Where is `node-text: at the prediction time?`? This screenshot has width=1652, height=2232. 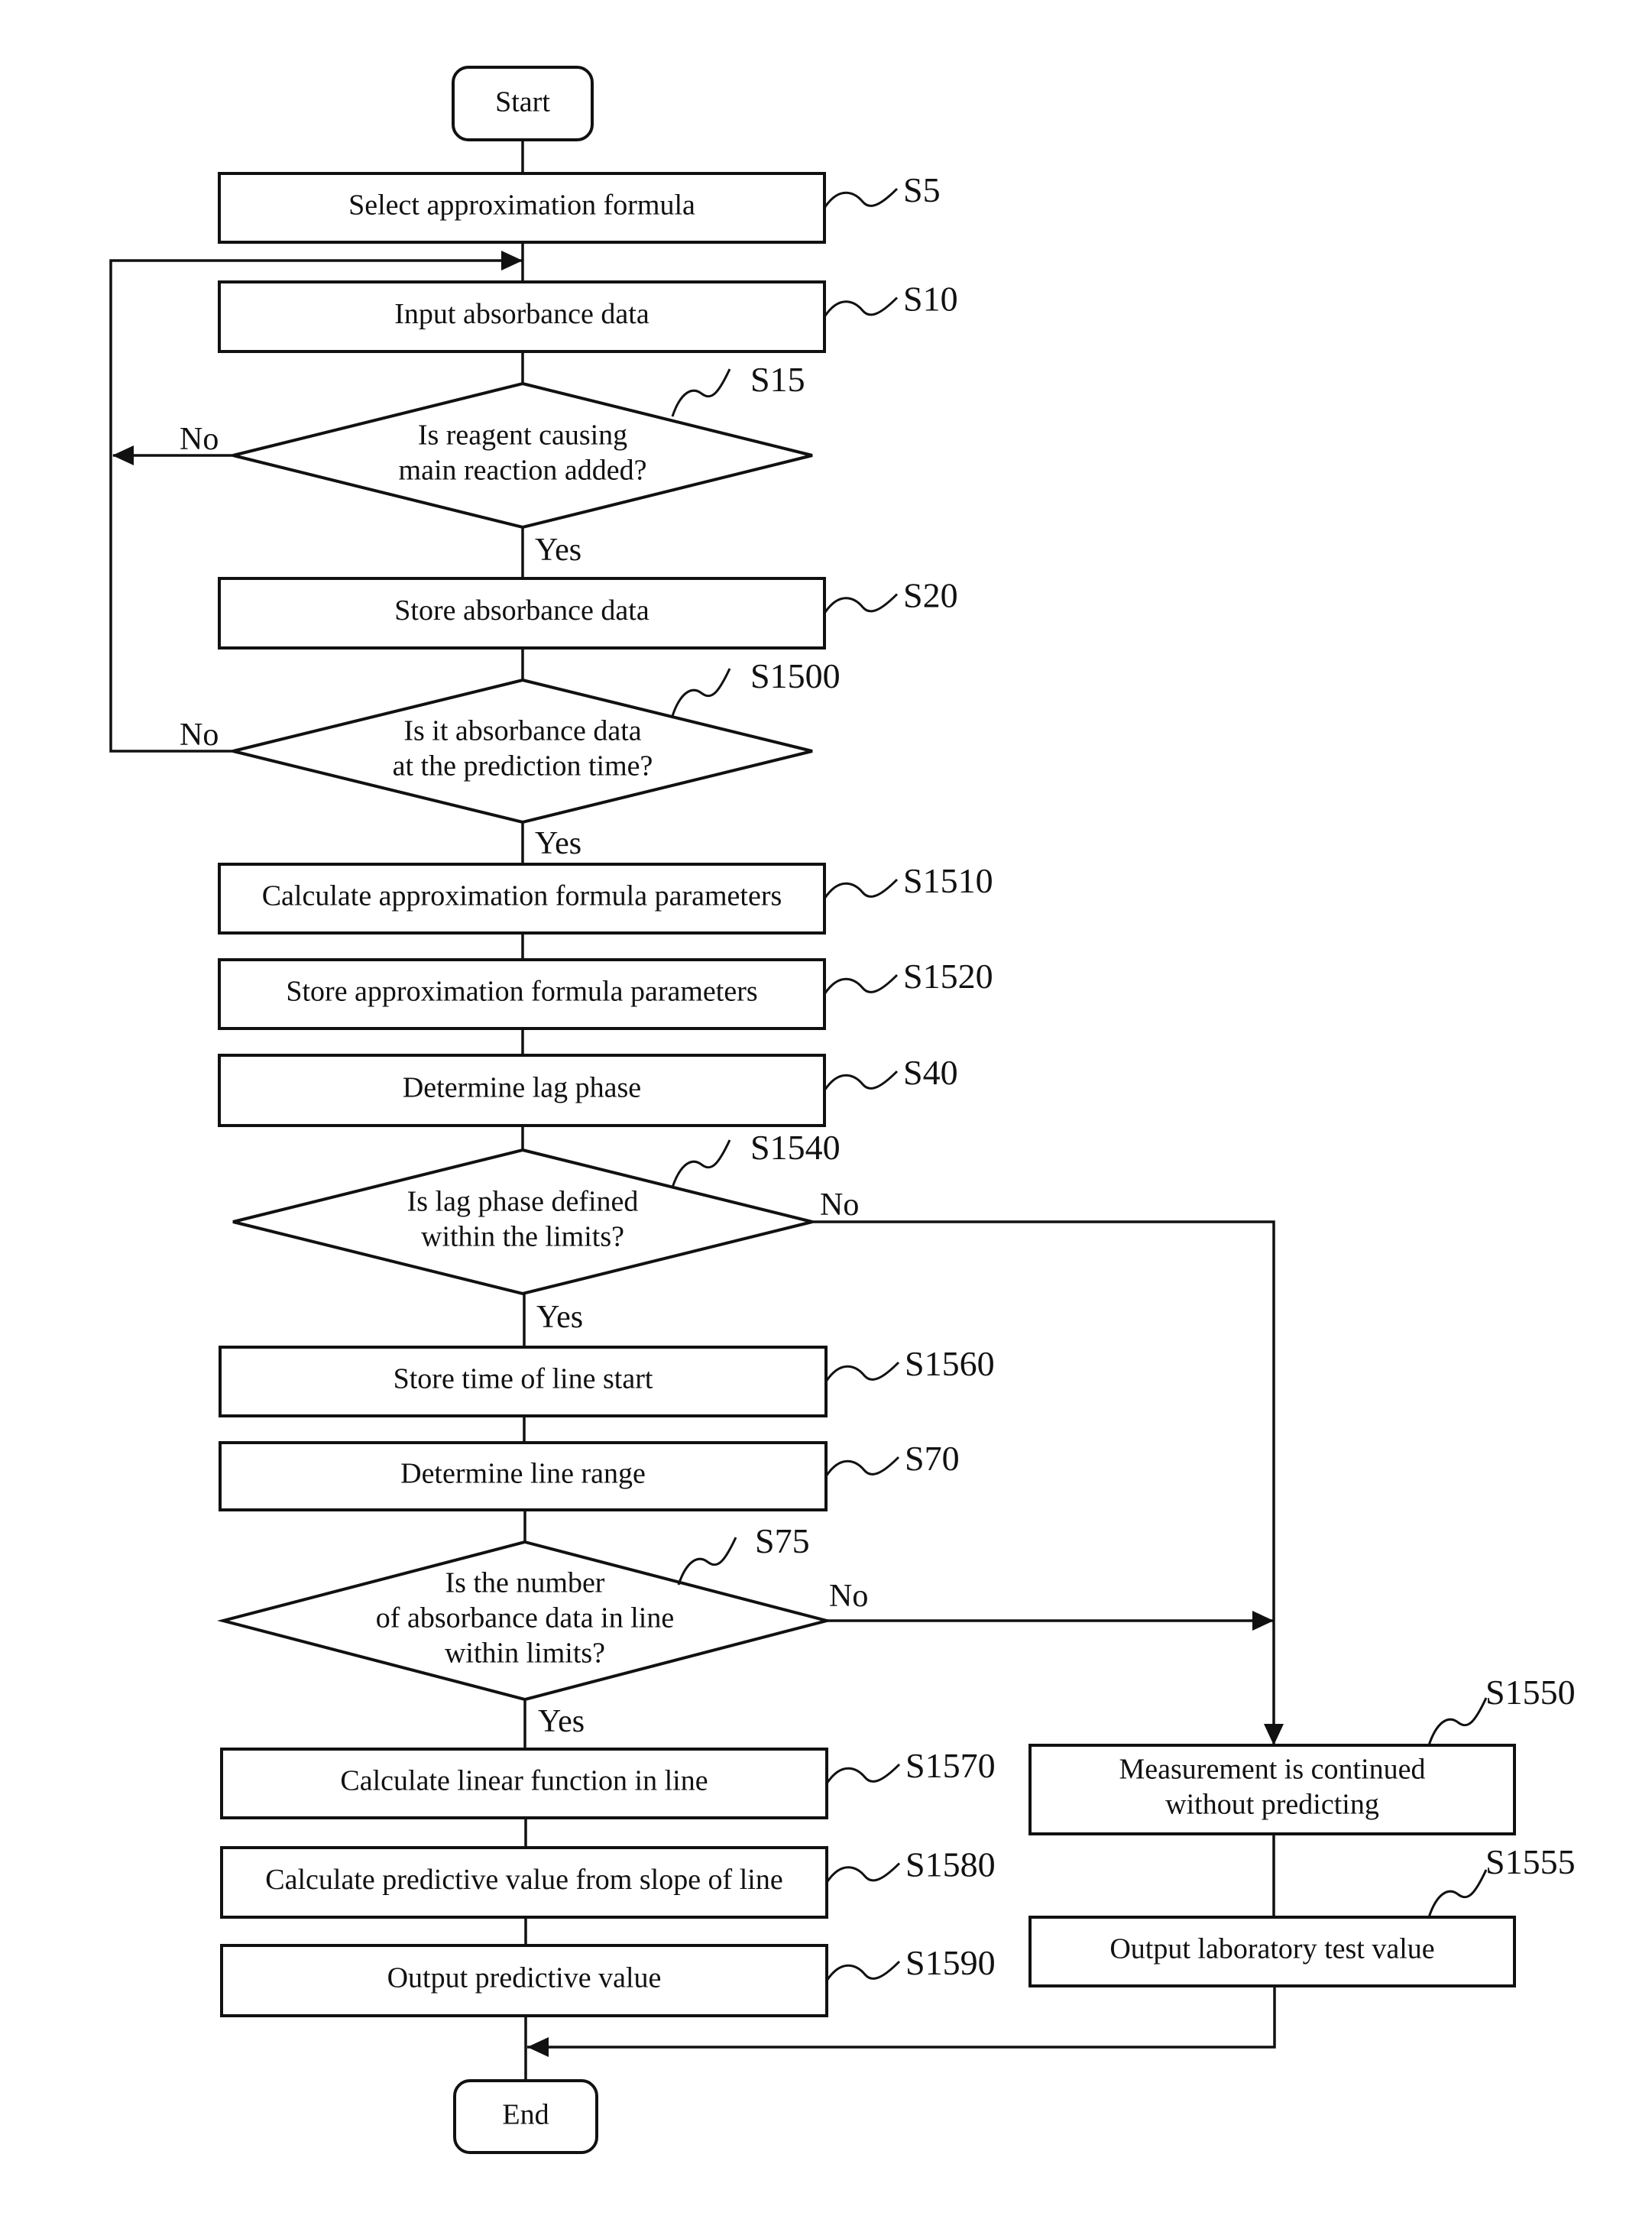 node-text: at the prediction time? is located at coordinates (523, 766).